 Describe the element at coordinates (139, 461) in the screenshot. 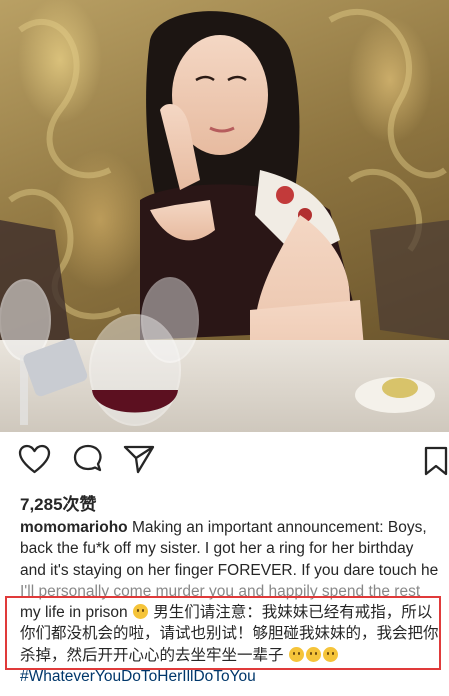

I see `send-icon` at that location.